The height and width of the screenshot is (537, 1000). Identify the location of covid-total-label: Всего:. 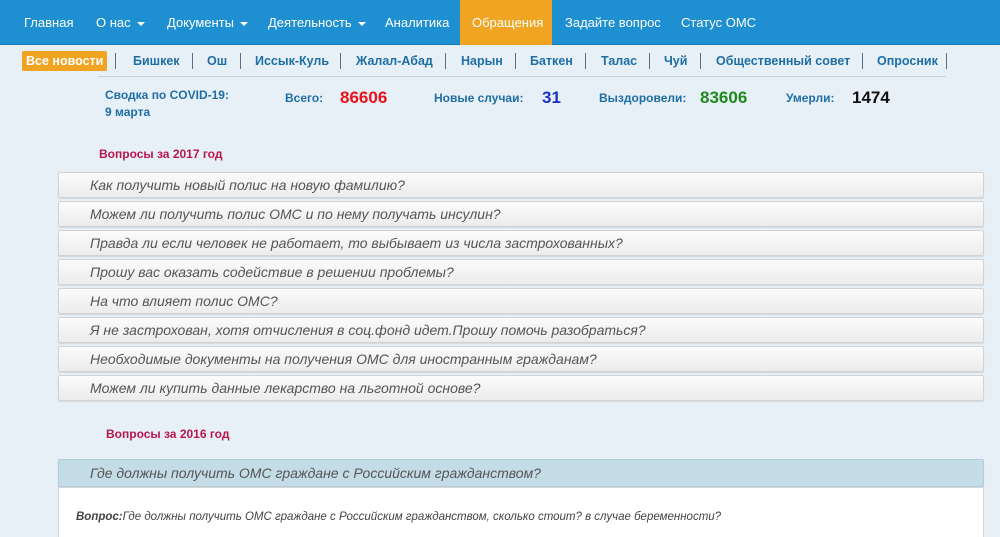
(304, 98).